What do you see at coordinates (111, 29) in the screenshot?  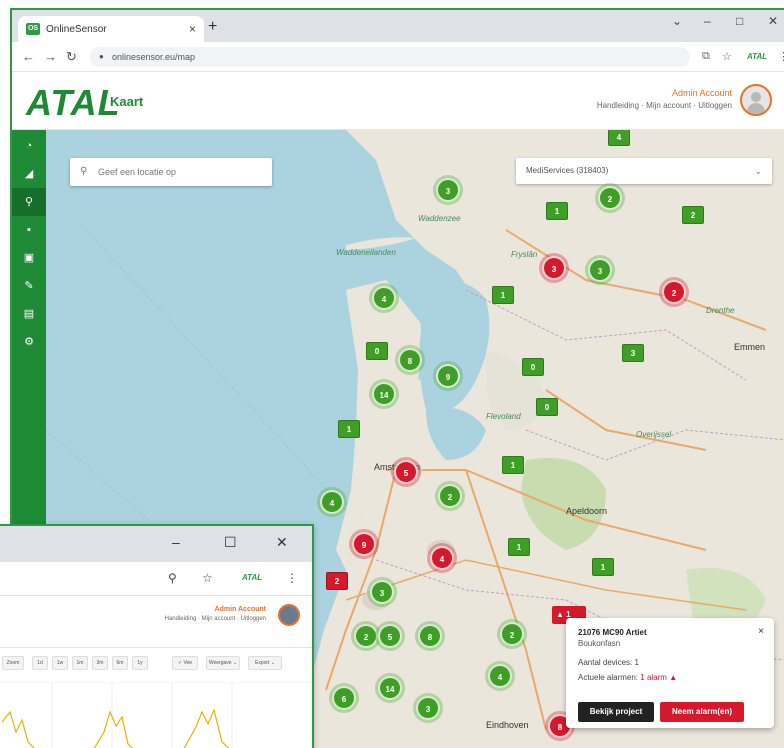 I see `tab-onlinesensor: OS OnlineSensor ×` at bounding box center [111, 29].